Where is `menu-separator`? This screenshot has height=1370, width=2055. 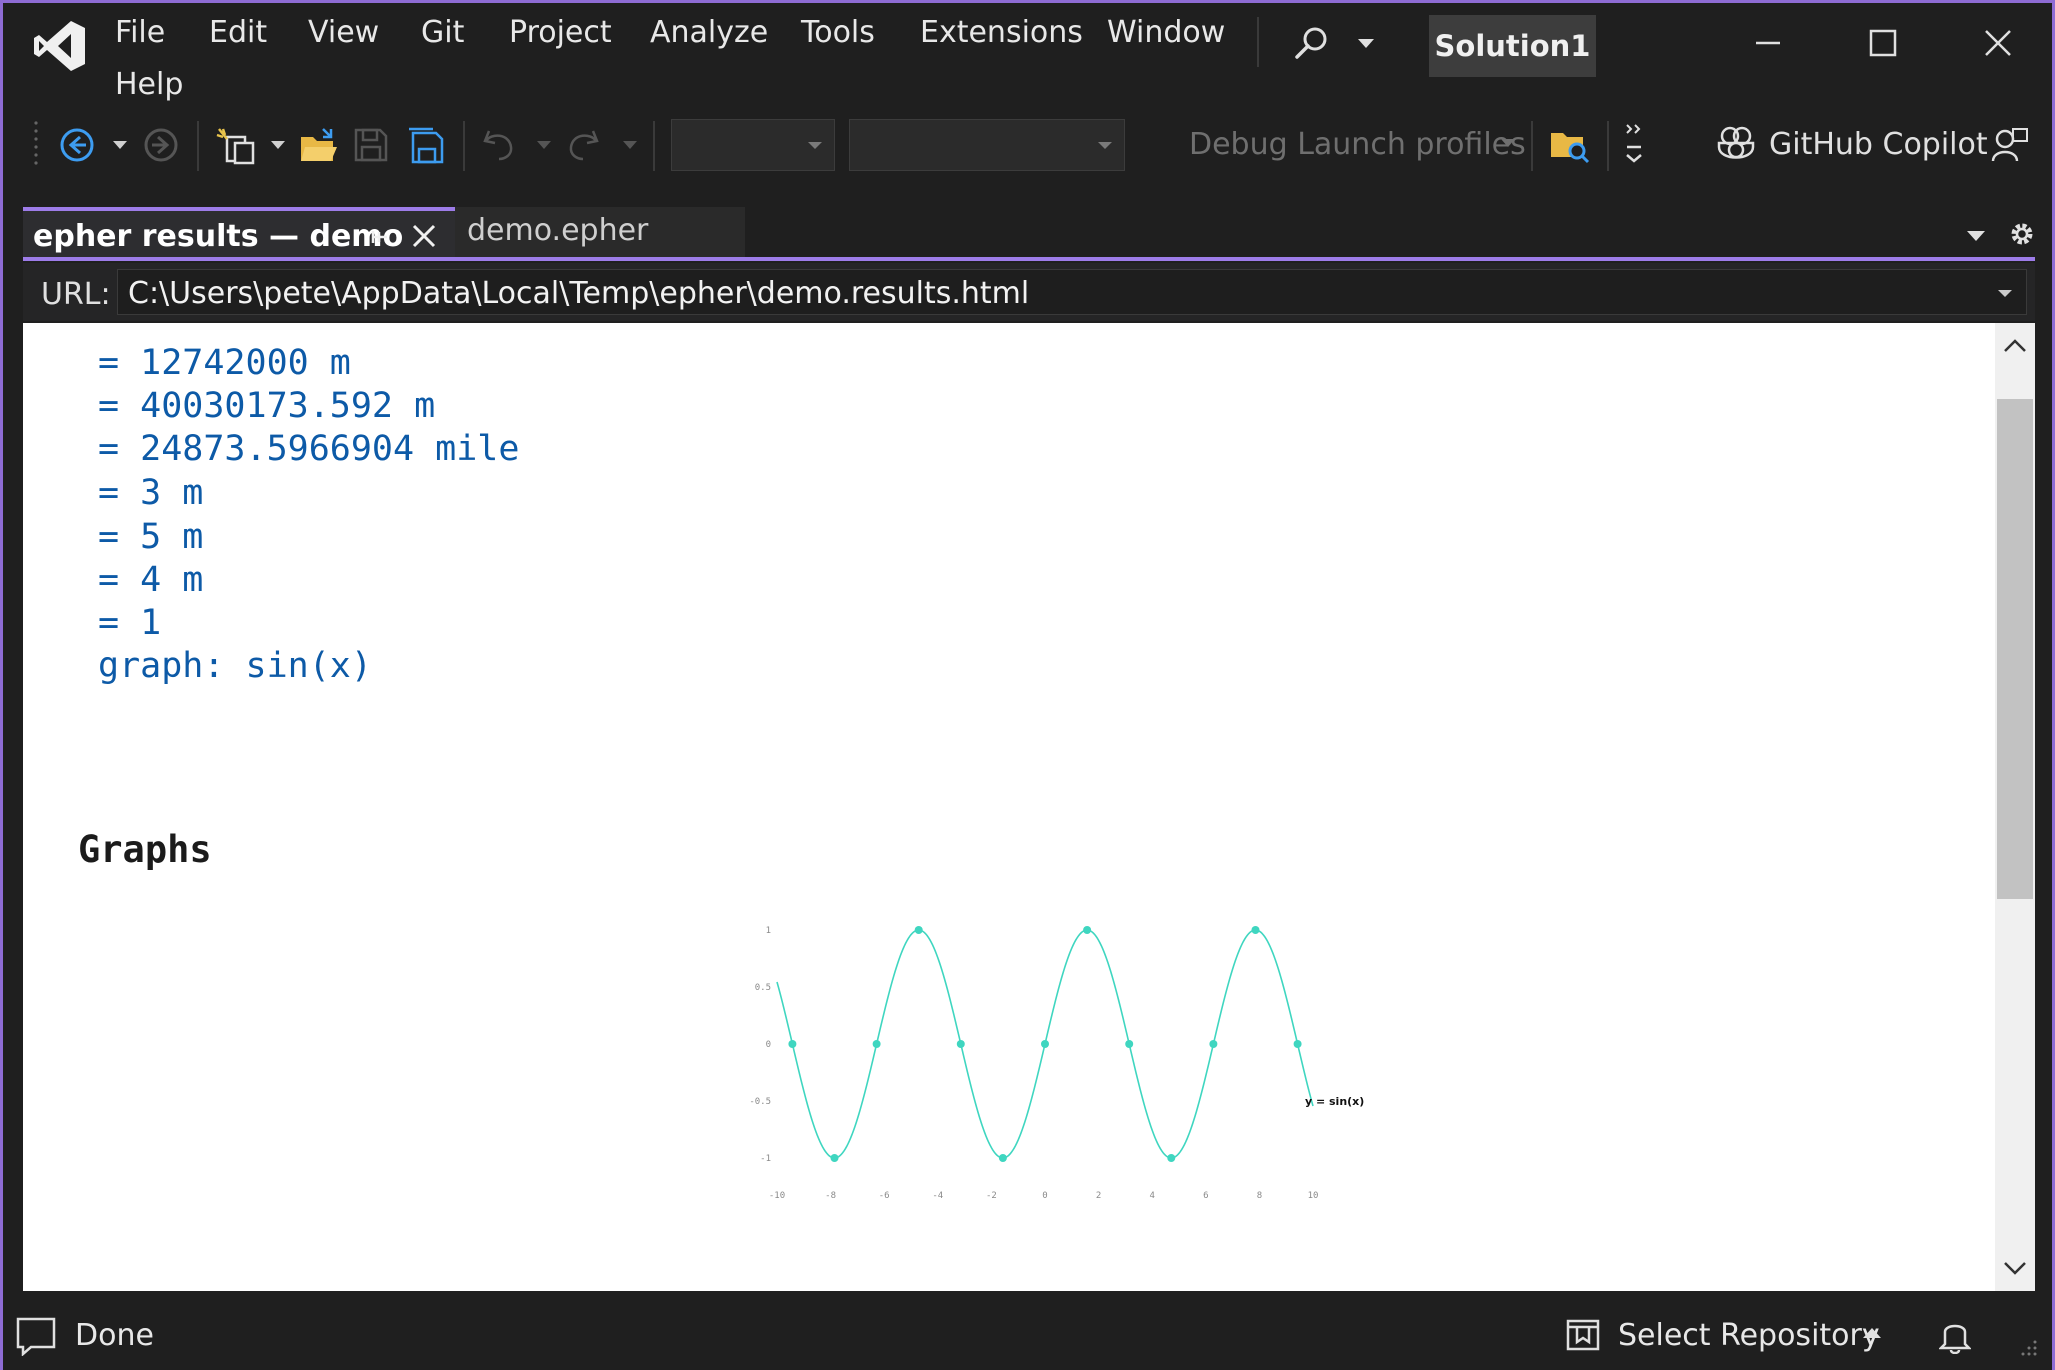 menu-separator is located at coordinates (1258, 42).